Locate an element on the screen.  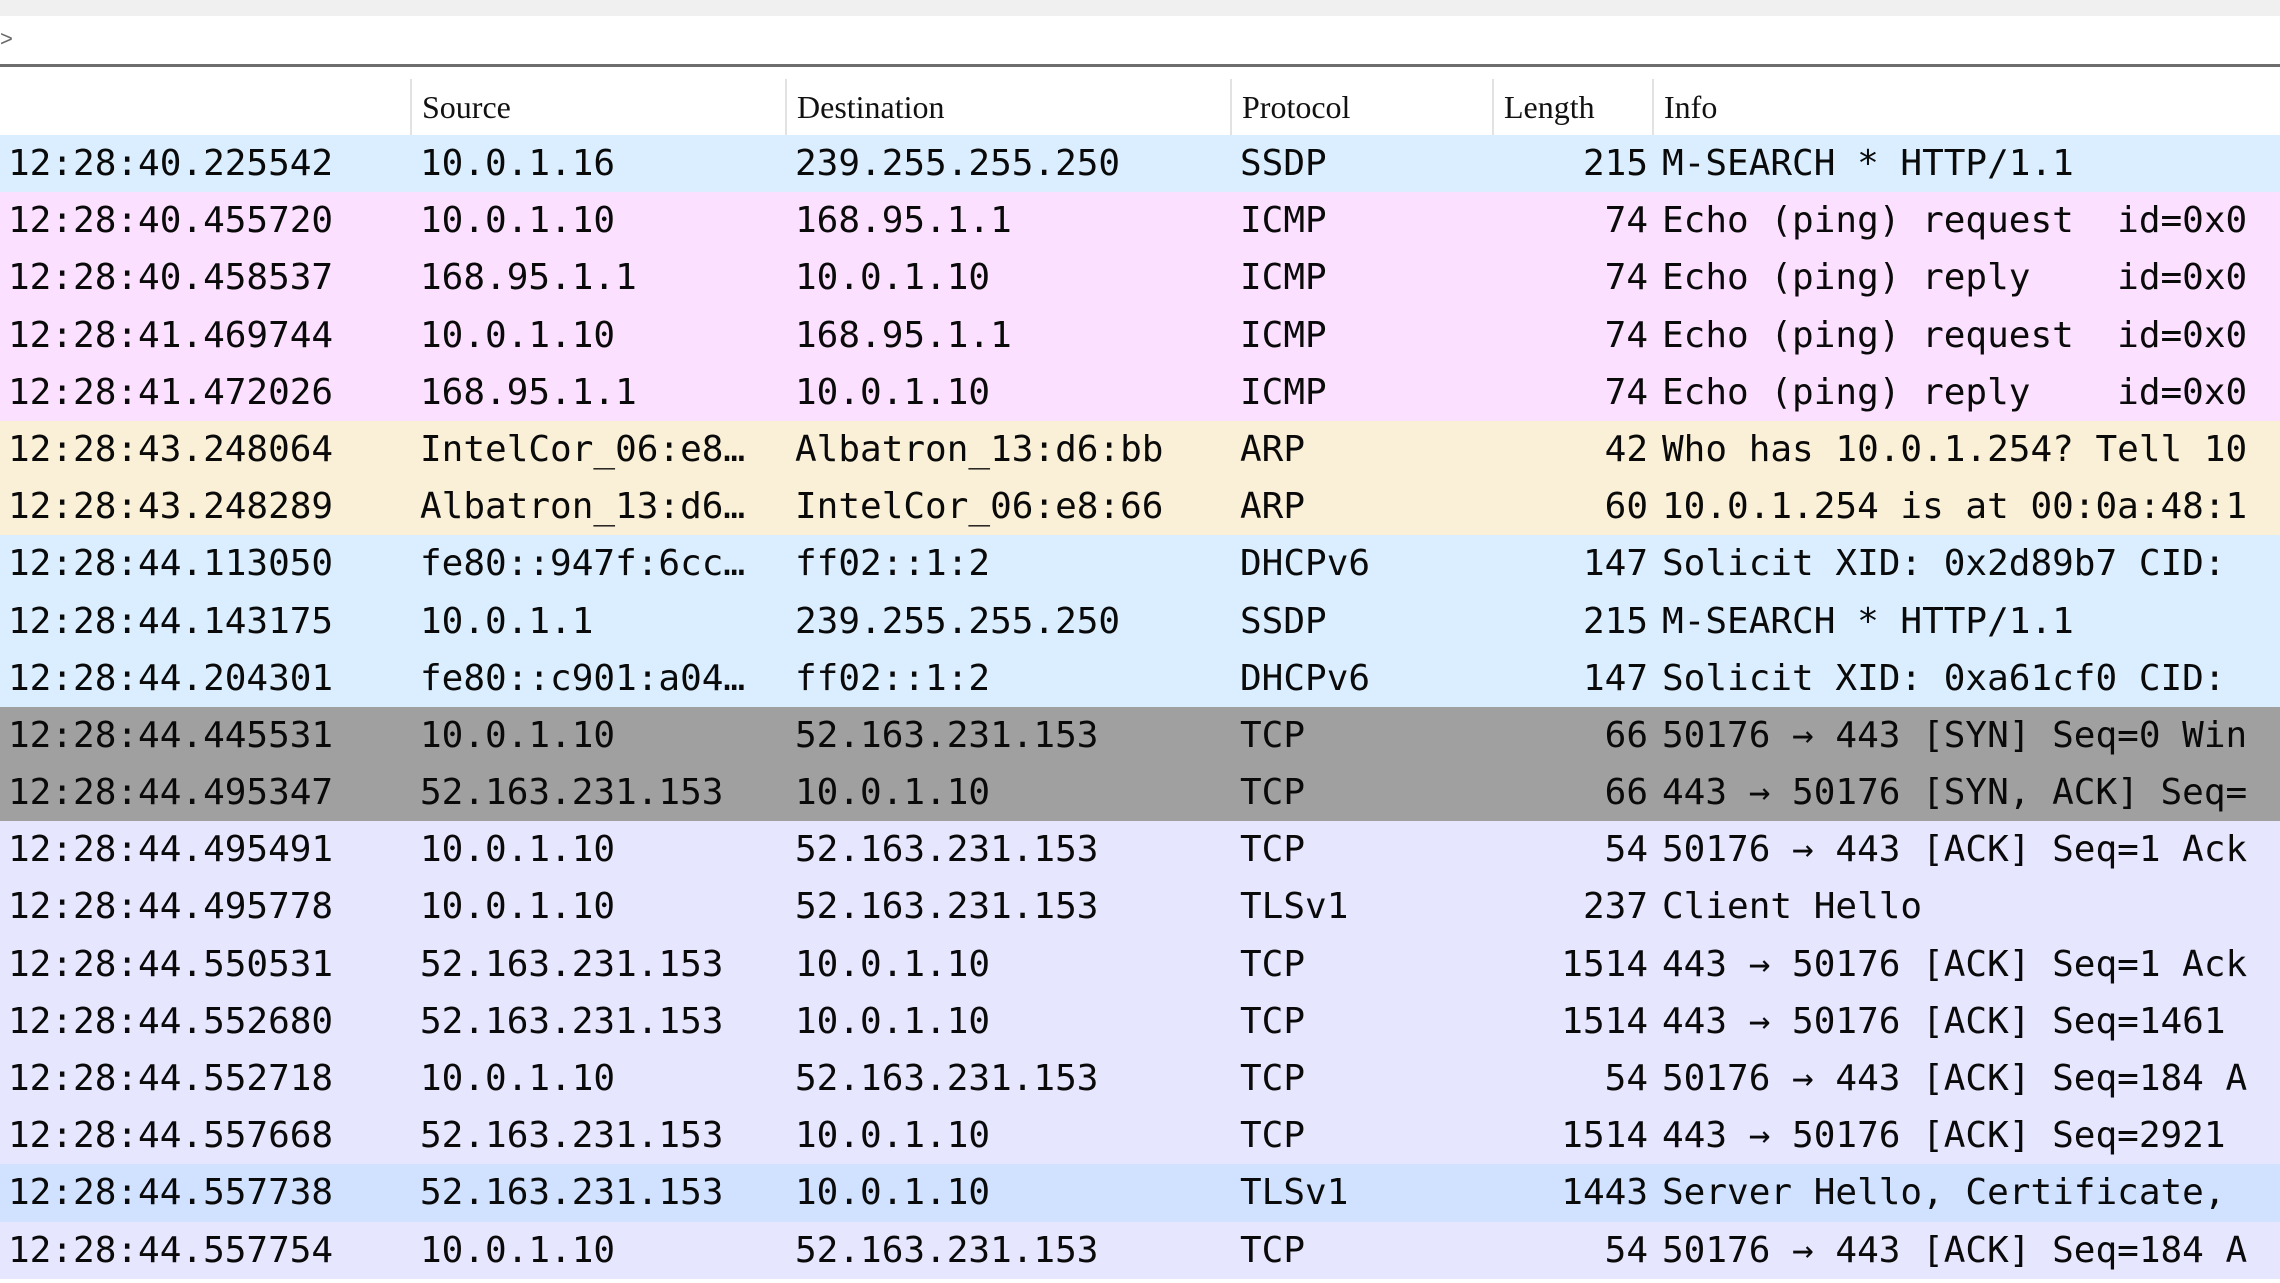
packet-length: 66 is located at coordinates (1626, 735).